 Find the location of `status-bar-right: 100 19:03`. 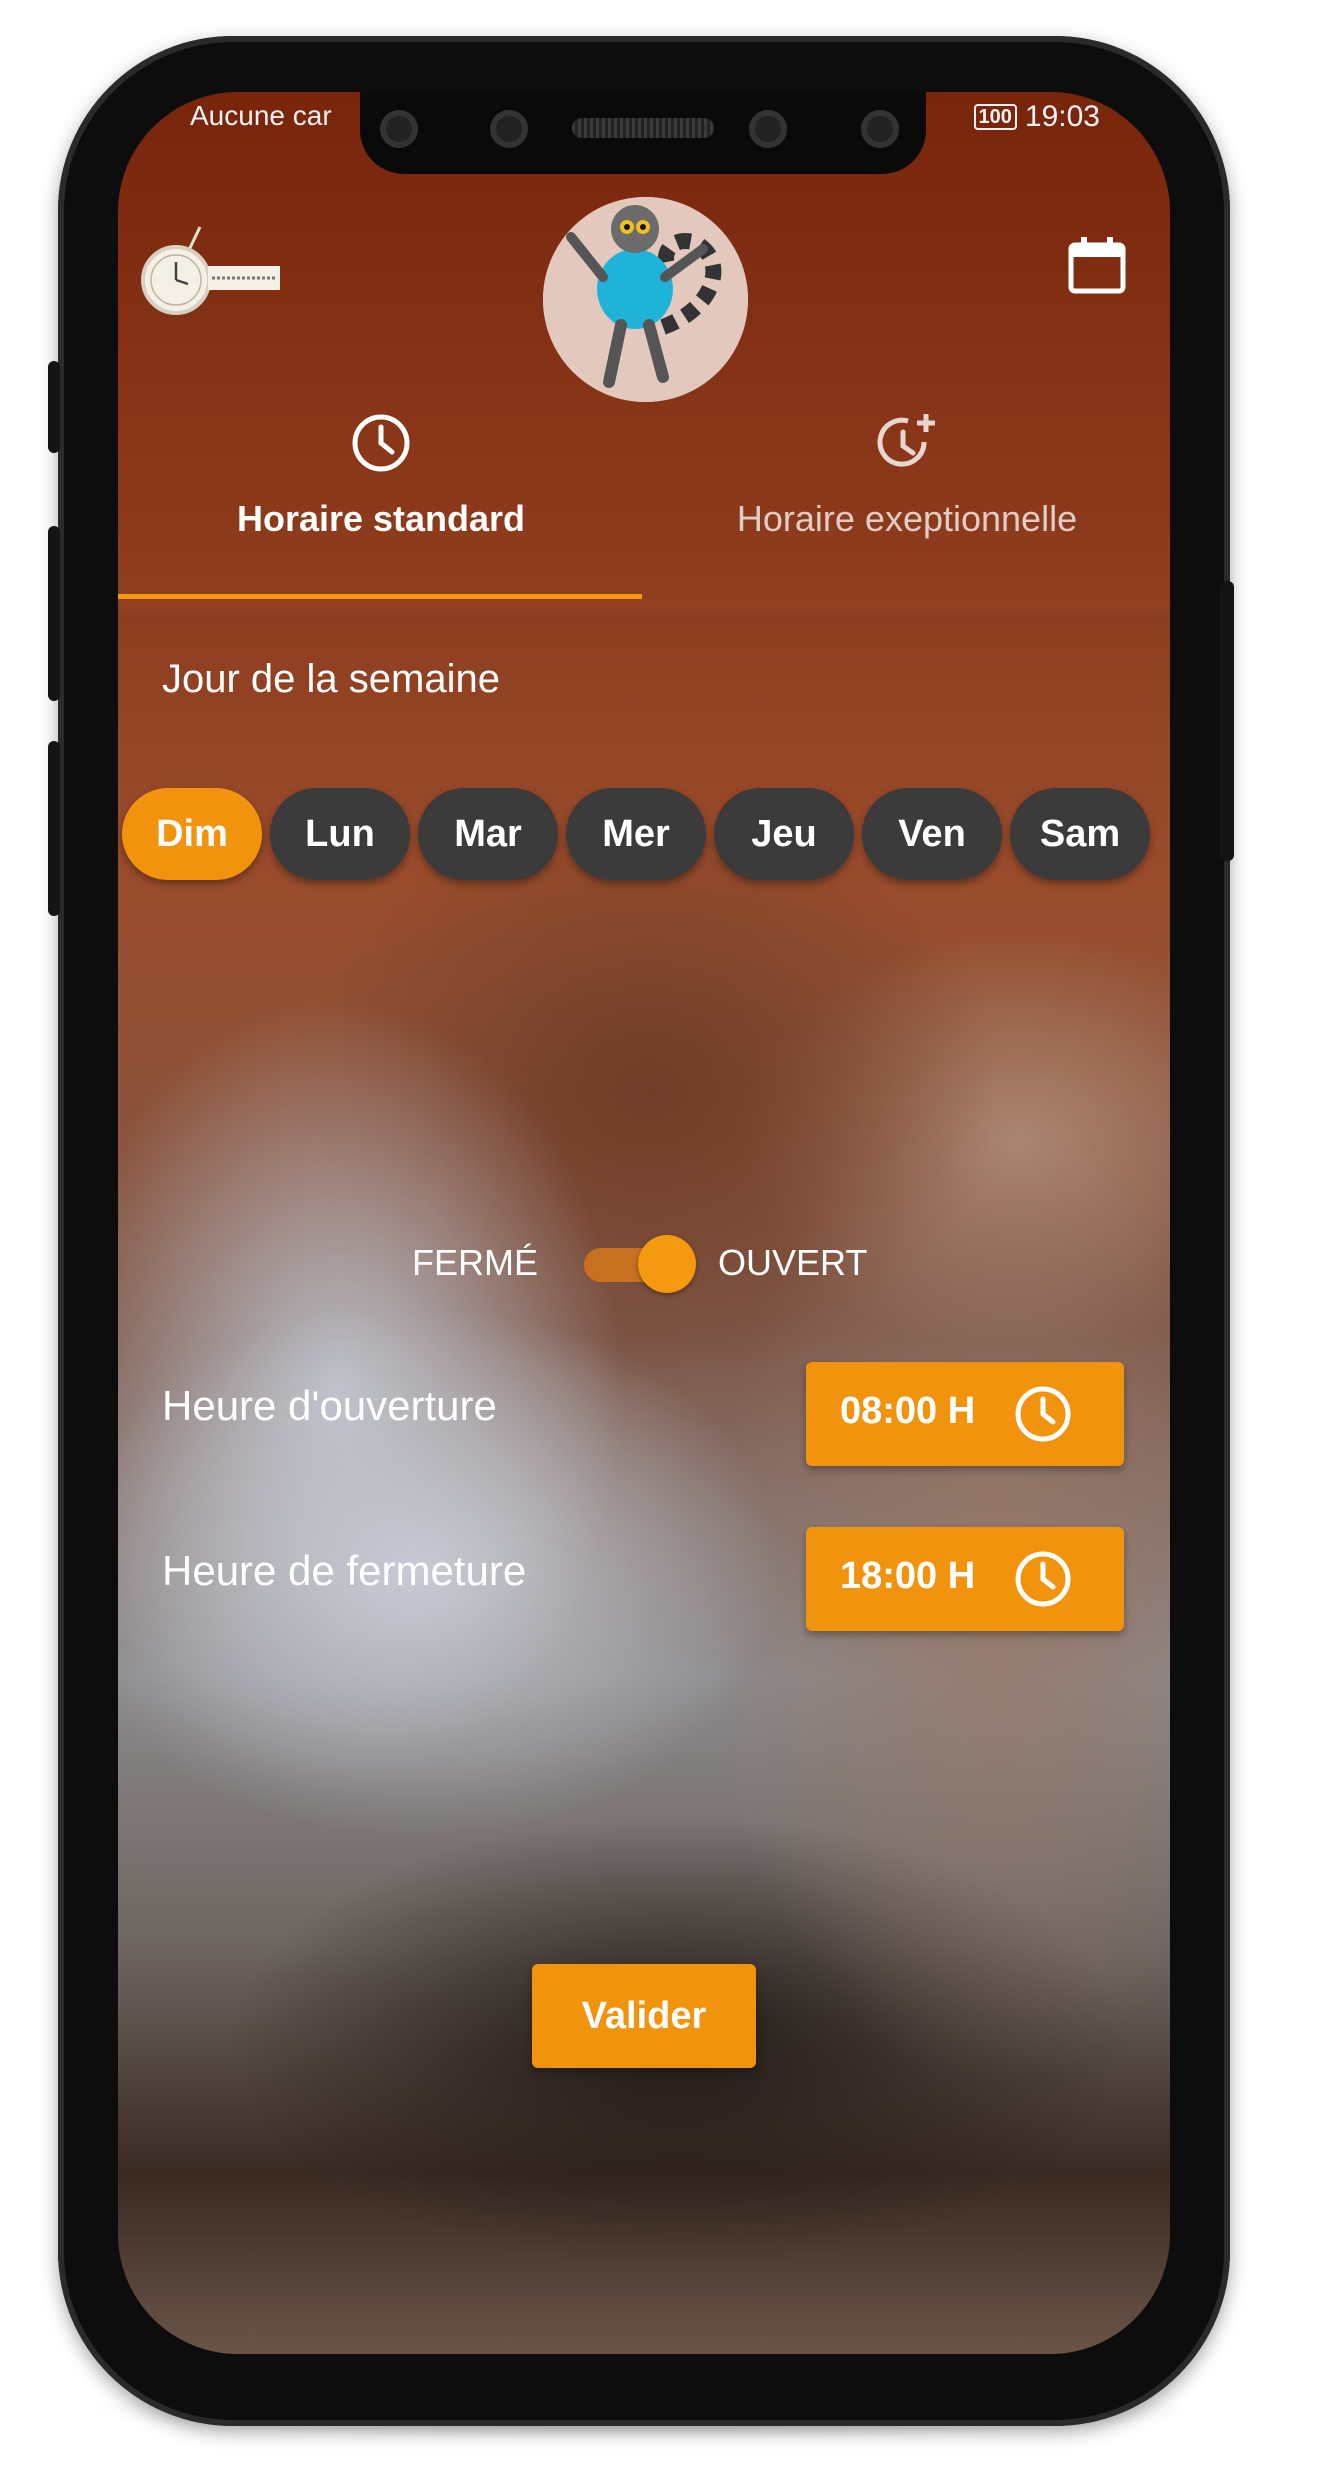

status-bar-right: 100 19:03 is located at coordinates (1036, 117).